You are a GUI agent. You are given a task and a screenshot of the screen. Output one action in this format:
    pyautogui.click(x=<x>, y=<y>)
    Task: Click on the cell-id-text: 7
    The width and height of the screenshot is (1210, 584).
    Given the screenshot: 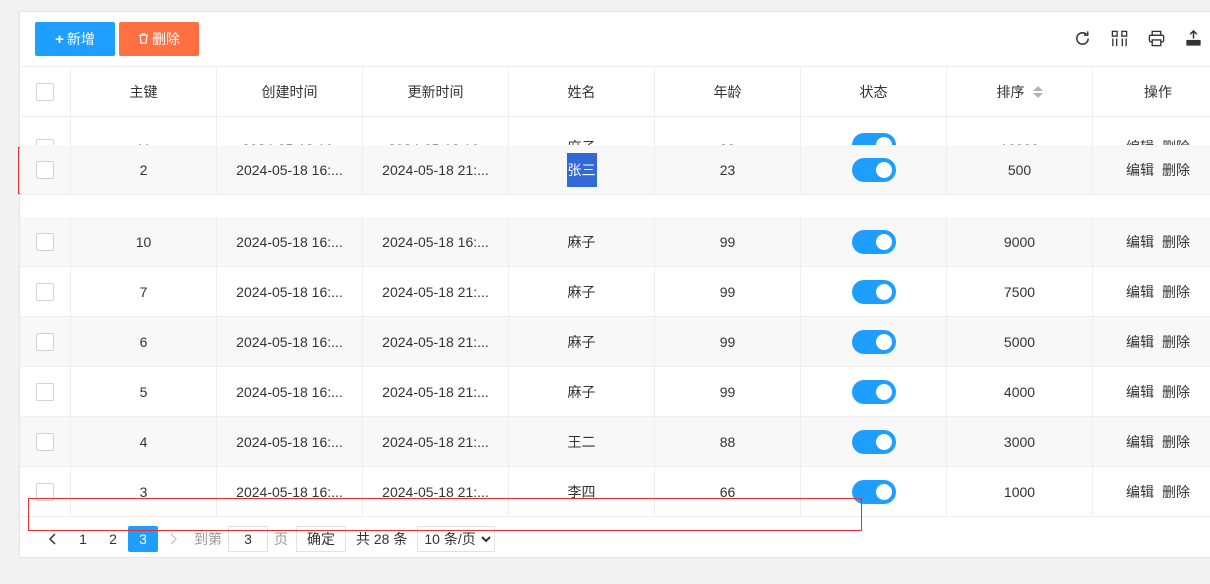 What is the action you would take?
    pyautogui.click(x=143, y=291)
    